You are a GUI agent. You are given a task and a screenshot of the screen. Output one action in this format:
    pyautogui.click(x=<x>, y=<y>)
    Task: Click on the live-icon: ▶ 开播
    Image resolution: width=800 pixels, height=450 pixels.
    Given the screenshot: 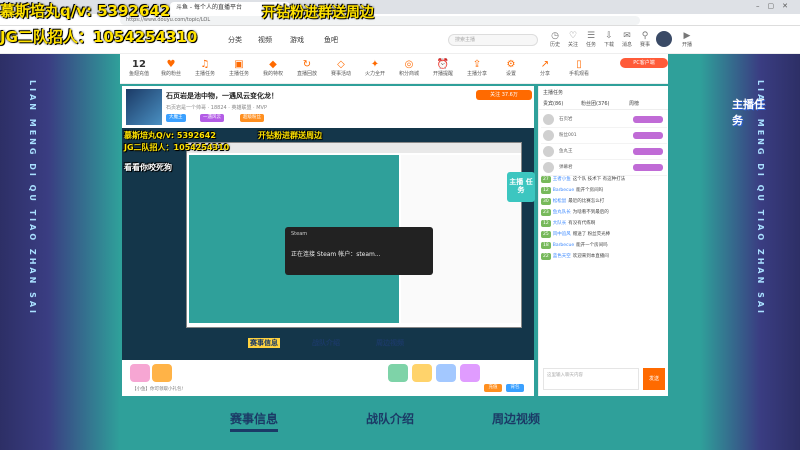 What is the action you would take?
    pyautogui.click(x=687, y=40)
    